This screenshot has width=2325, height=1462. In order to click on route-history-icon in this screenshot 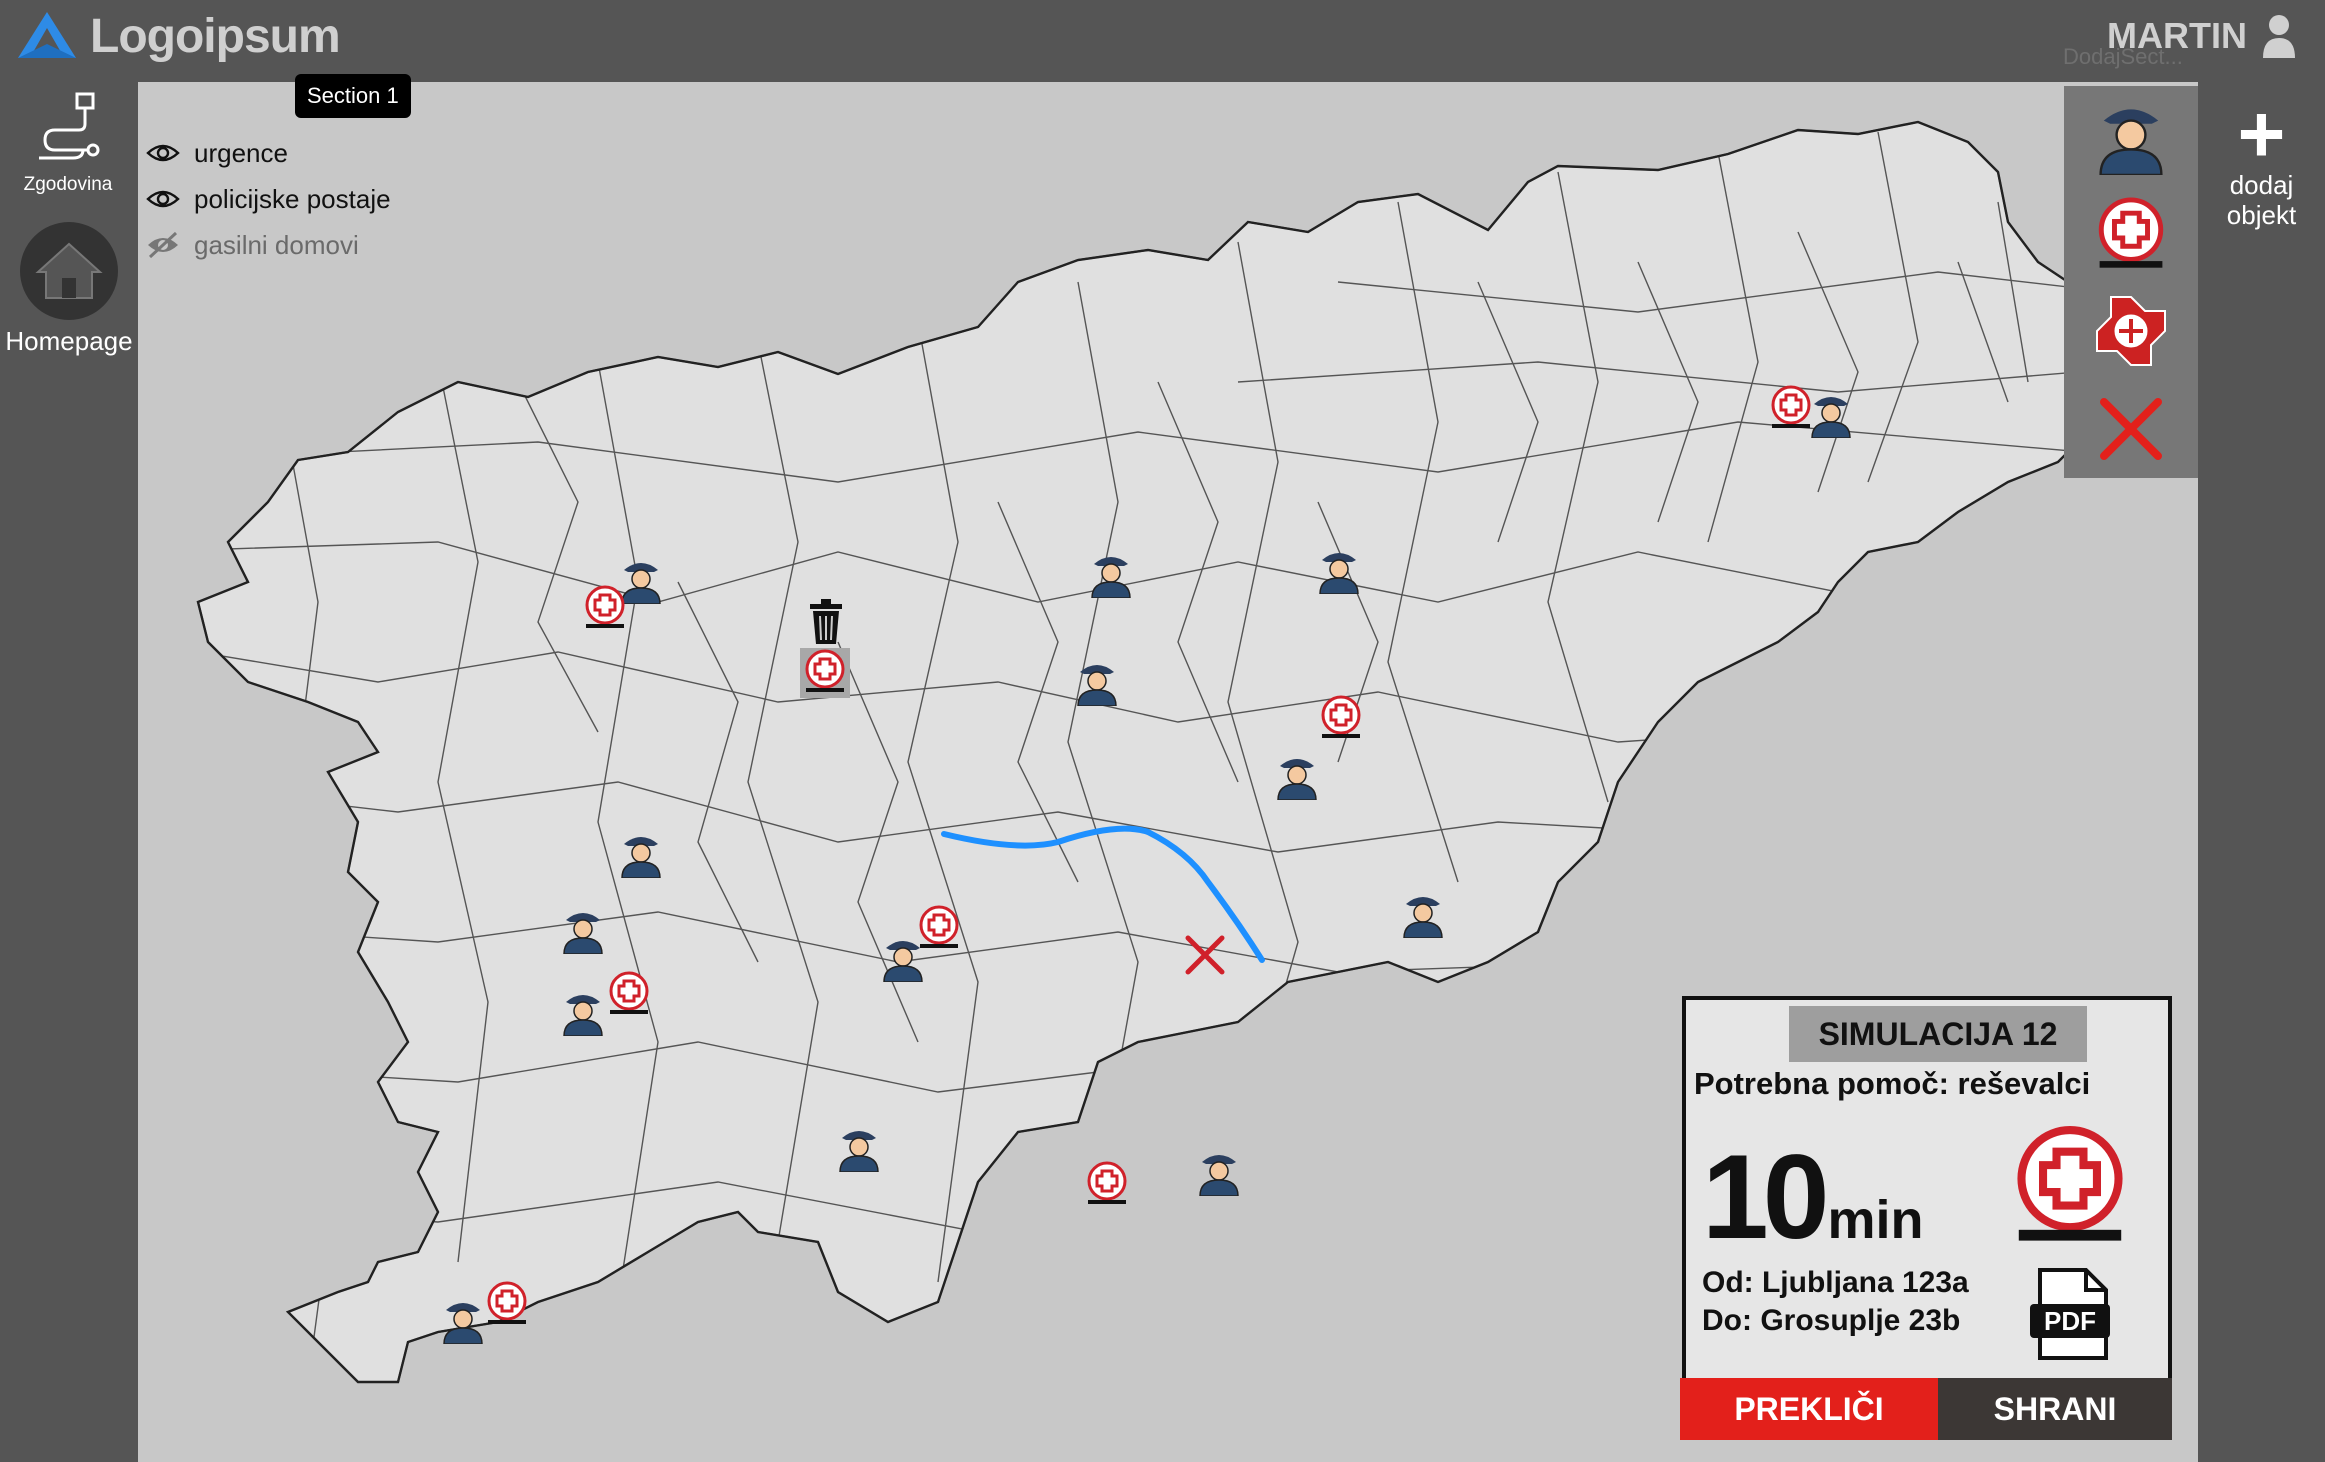, I will do `click(69, 126)`.